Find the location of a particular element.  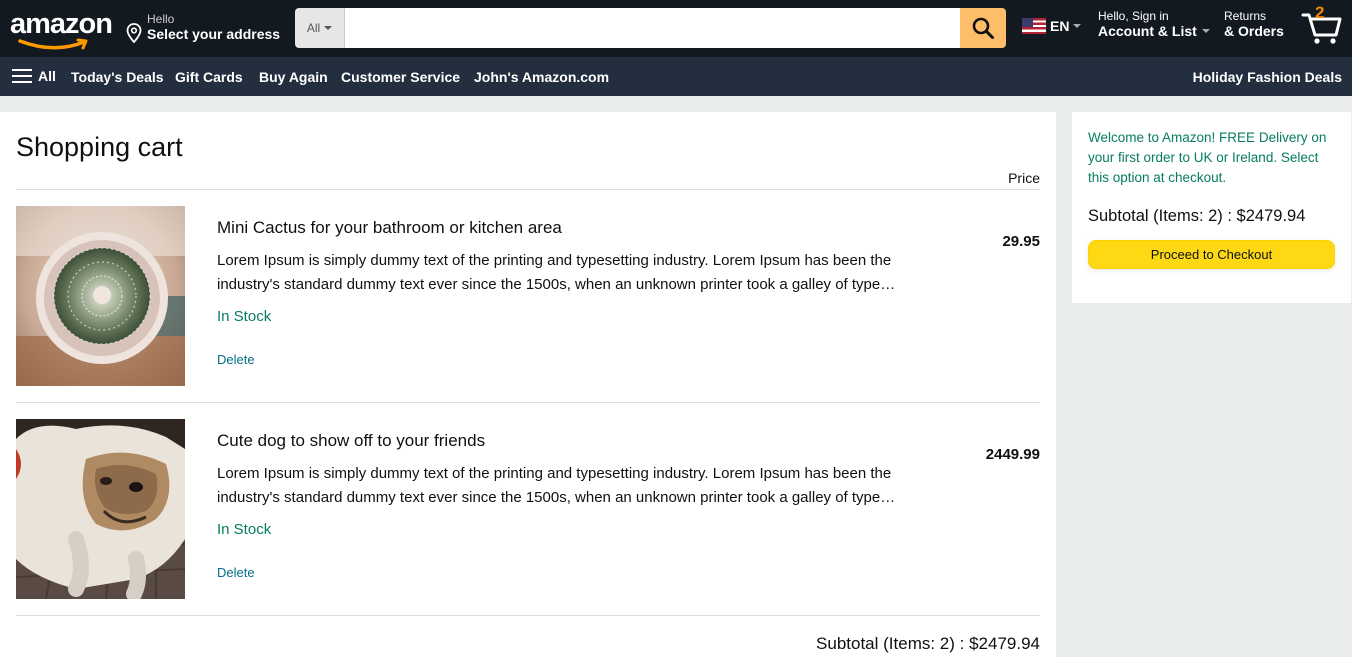

account-greeting: Hello, Sign in is located at coordinates (1133, 16).